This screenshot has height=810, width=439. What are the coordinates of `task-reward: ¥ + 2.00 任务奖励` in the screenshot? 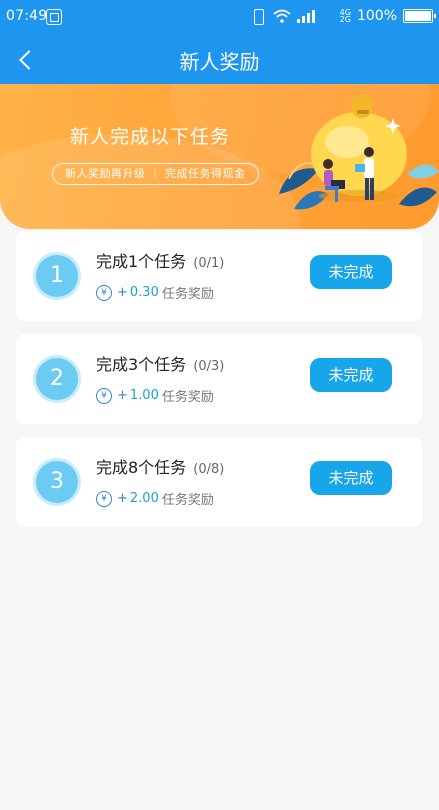 It's located at (155, 498).